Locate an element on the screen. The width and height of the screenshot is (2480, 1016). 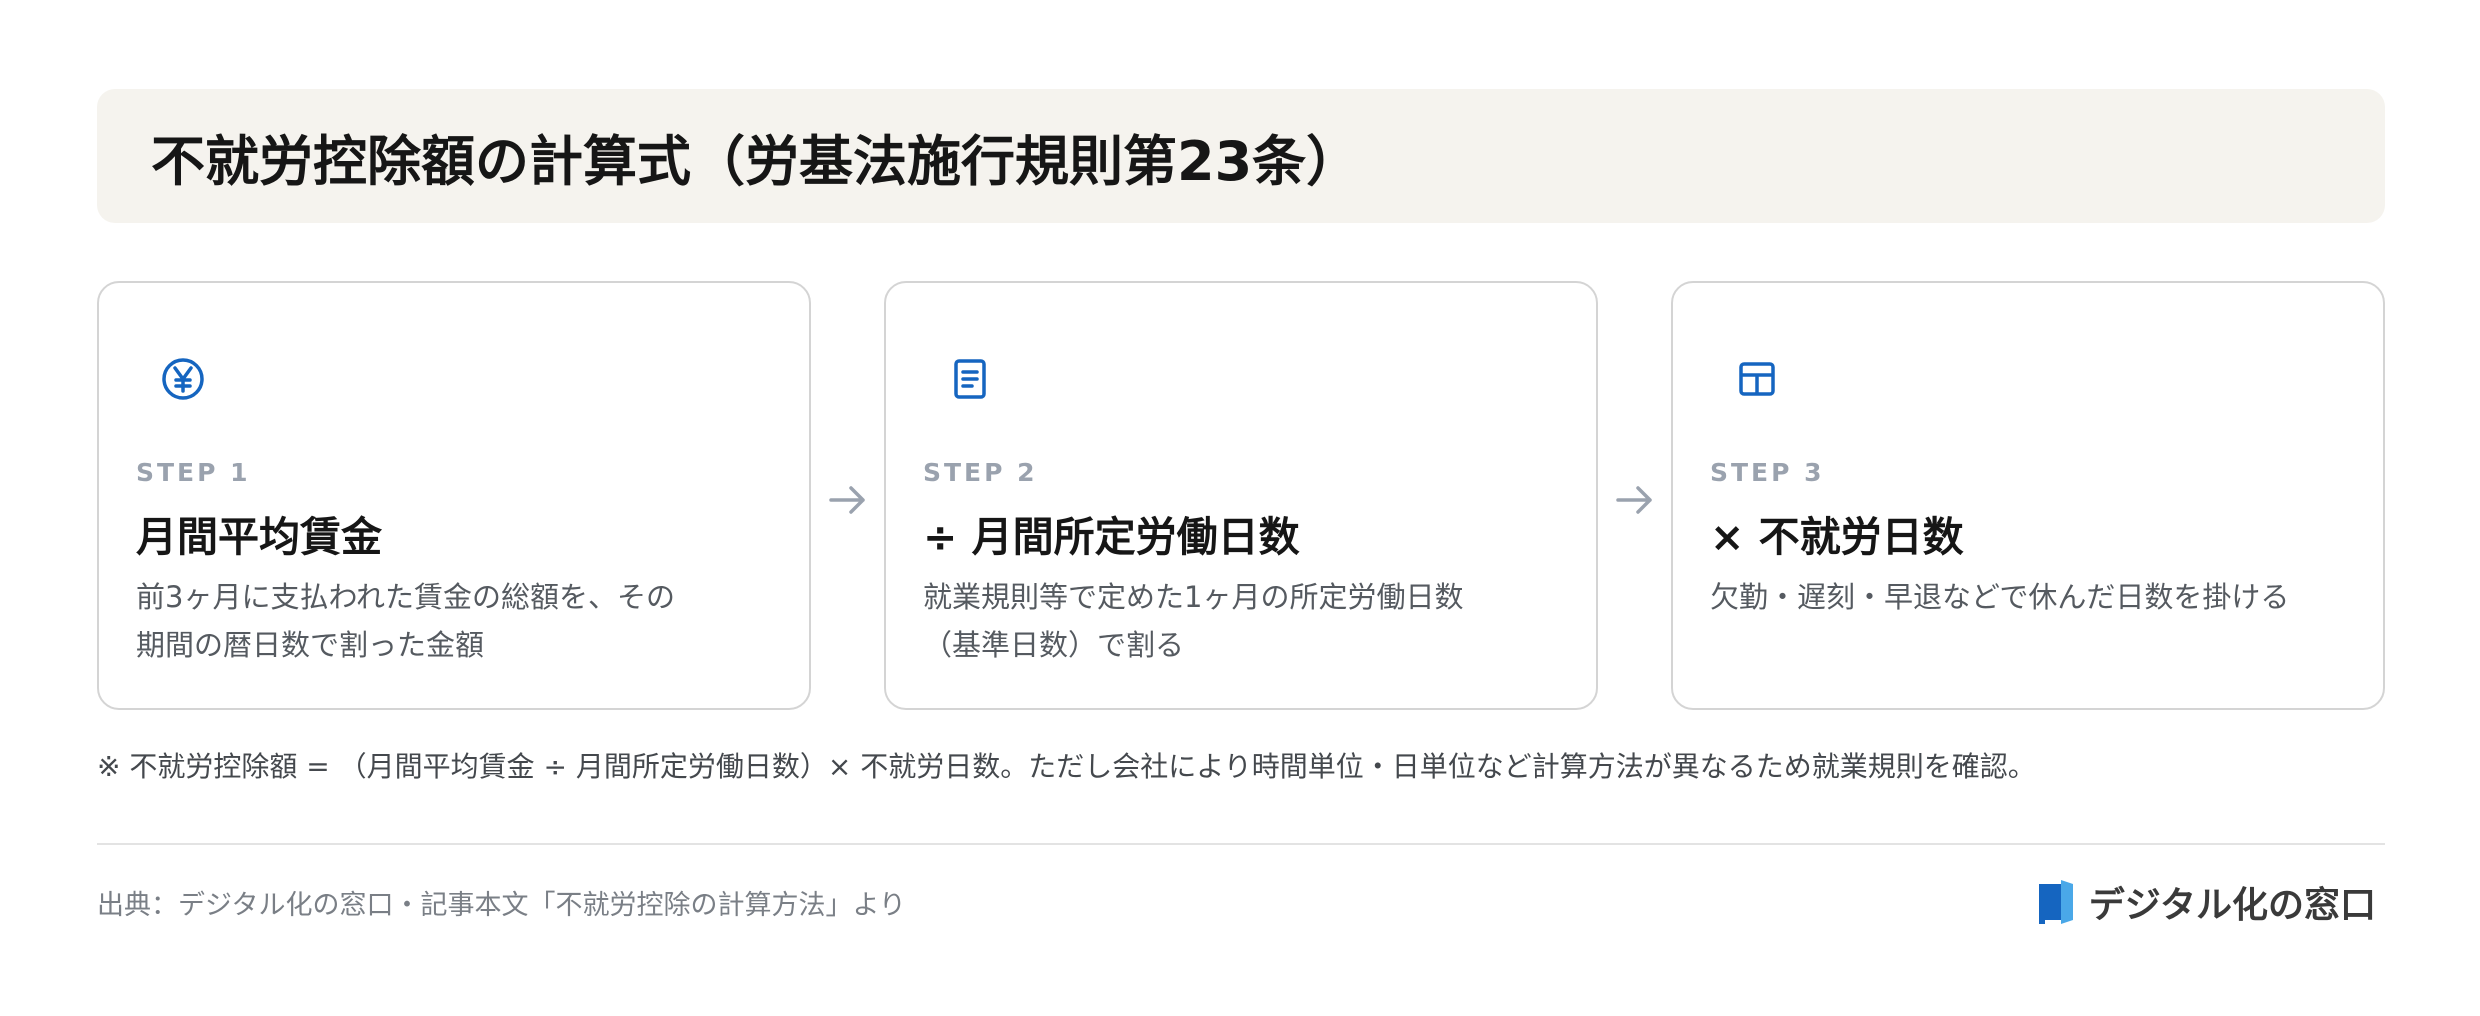
step-label: STEP 2 is located at coordinates (980, 472).